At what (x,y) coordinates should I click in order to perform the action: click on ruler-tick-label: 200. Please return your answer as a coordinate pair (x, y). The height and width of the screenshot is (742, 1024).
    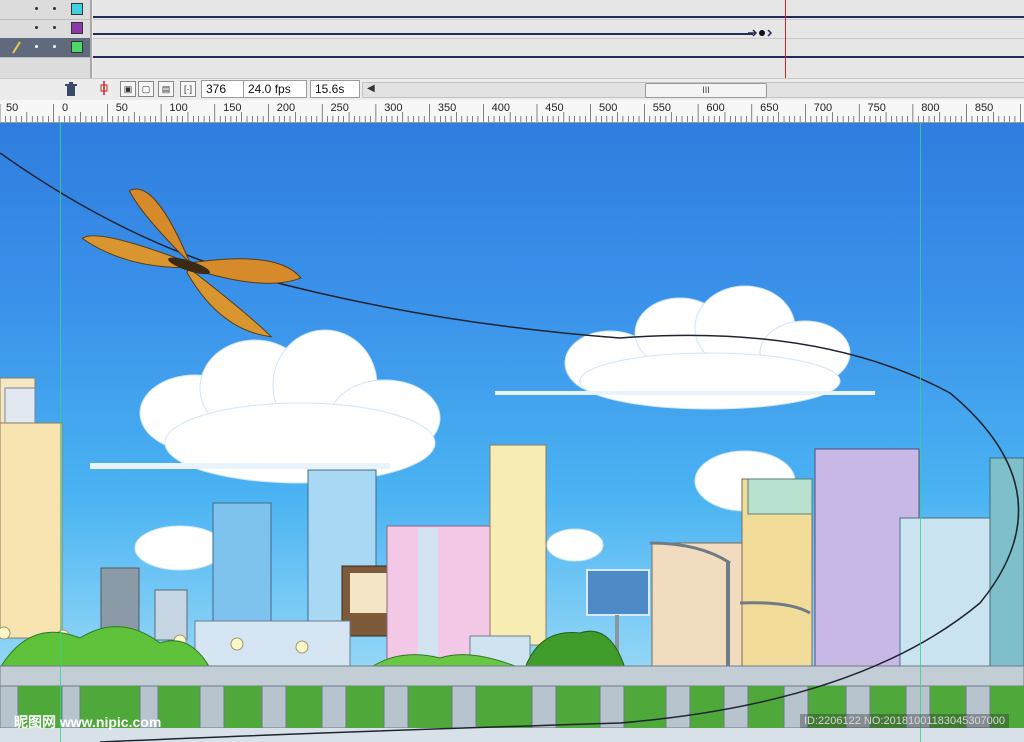
    Looking at the image, I should click on (286, 108).